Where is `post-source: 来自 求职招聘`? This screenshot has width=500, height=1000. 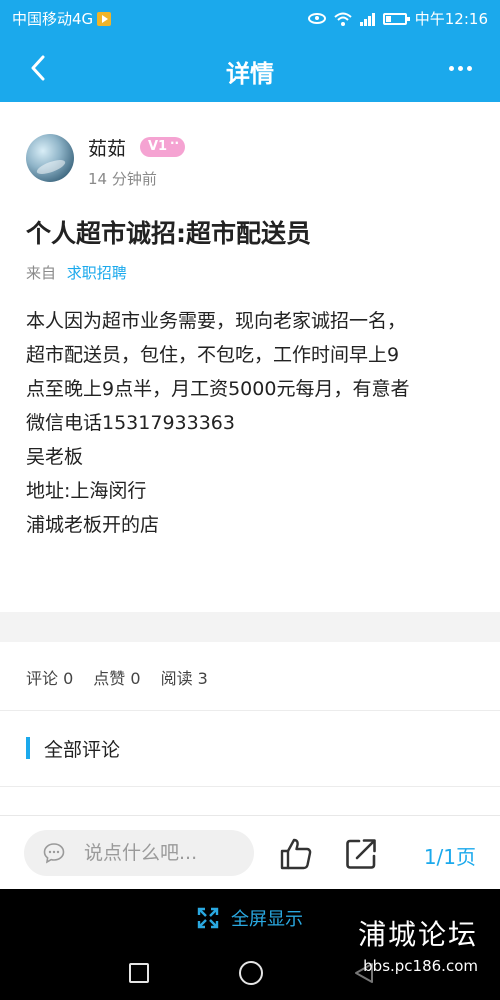 post-source: 来自 求职招聘 is located at coordinates (76, 272).